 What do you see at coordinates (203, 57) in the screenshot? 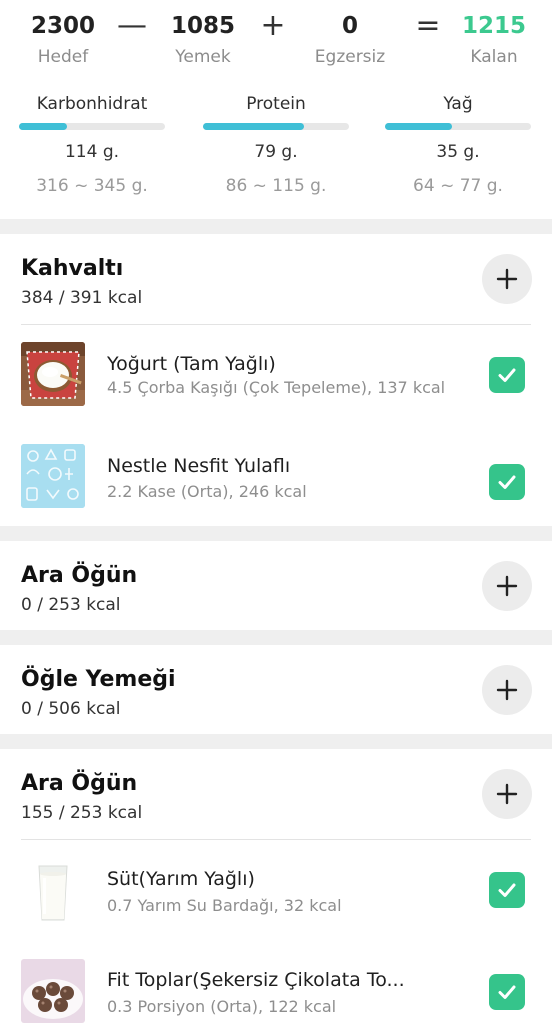
I see `food-label: Yemek` at bounding box center [203, 57].